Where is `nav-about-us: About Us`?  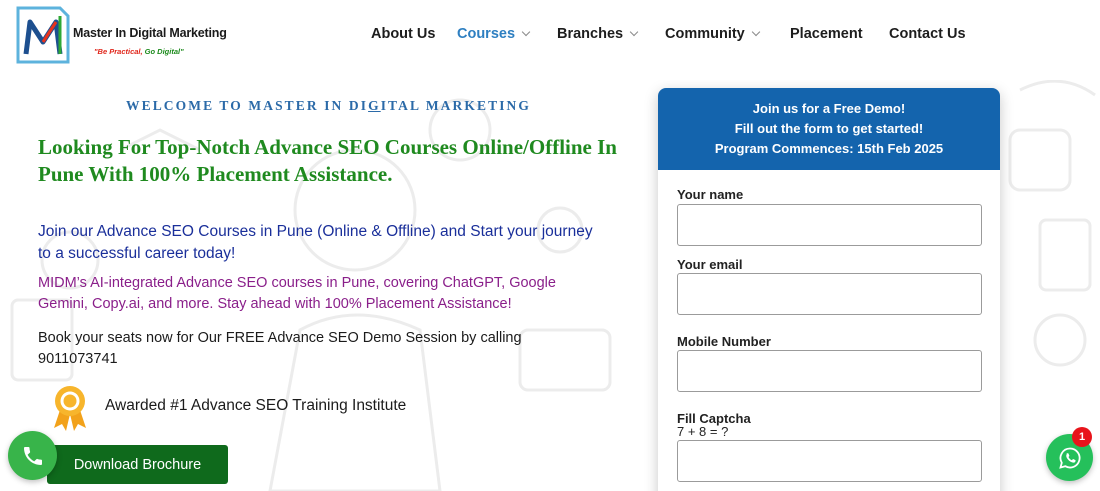
nav-about-us: About Us is located at coordinates (403, 34).